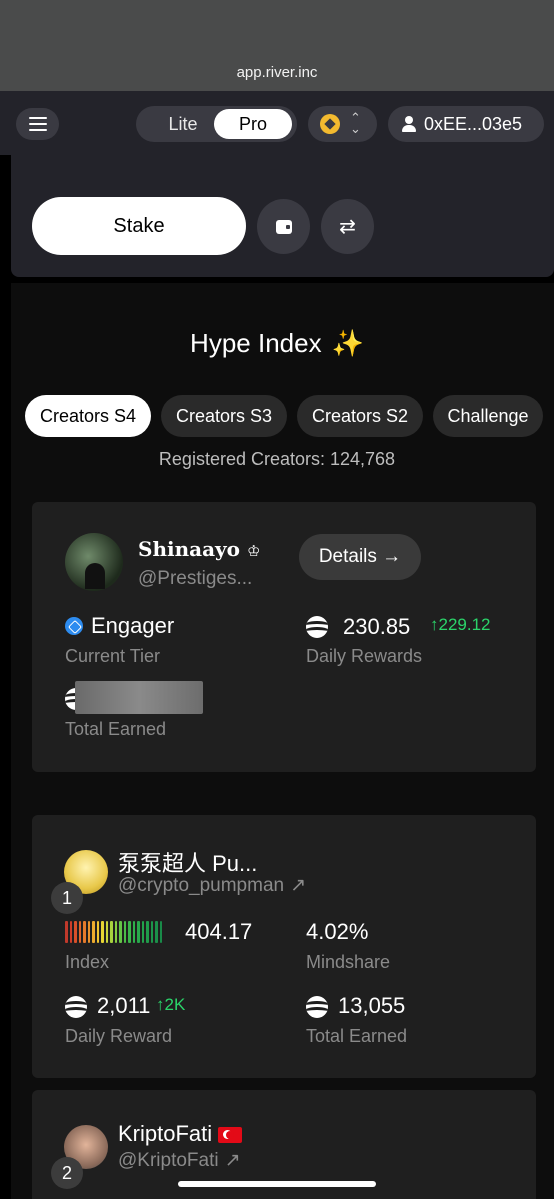  I want to click on index-label: Index, so click(87, 962).